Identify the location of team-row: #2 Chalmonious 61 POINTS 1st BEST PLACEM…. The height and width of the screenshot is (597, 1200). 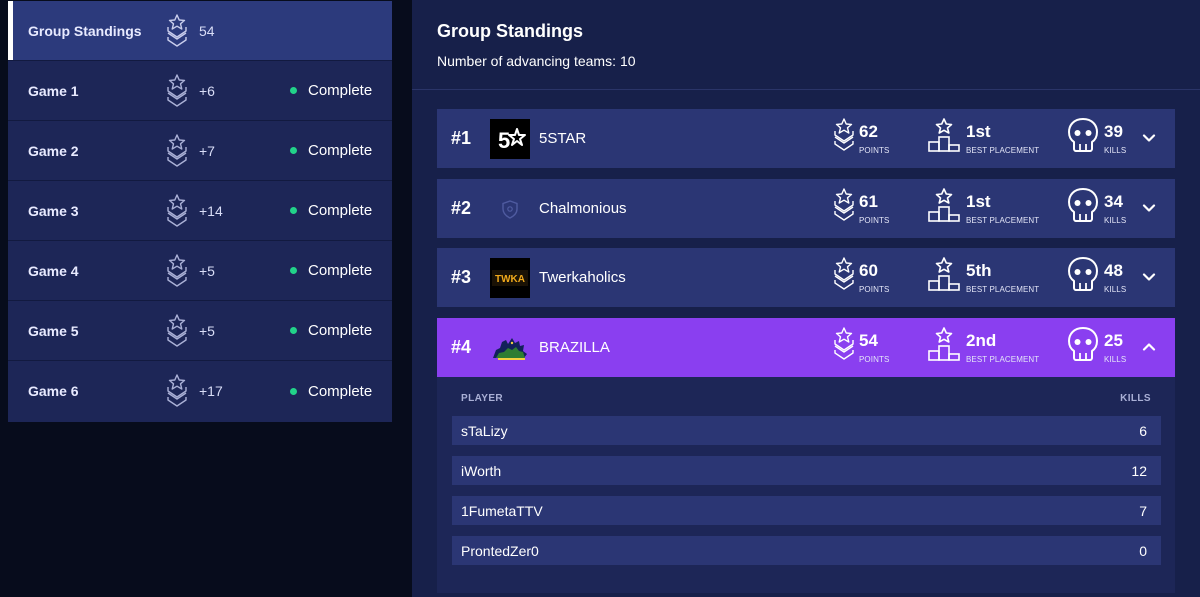
(806, 208).